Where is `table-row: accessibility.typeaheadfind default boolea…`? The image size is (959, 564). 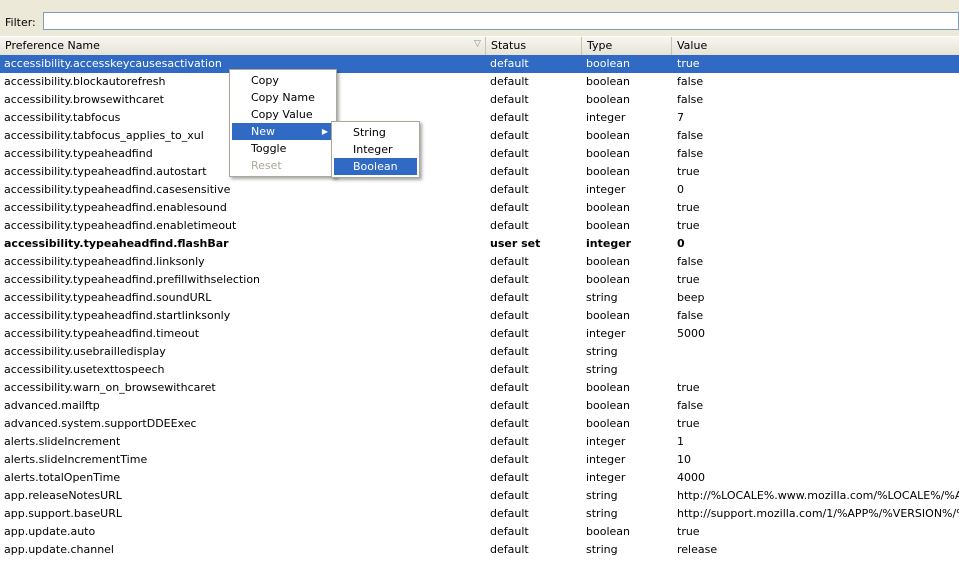
table-row: accessibility.typeaheadfind default boolea… is located at coordinates (479, 154).